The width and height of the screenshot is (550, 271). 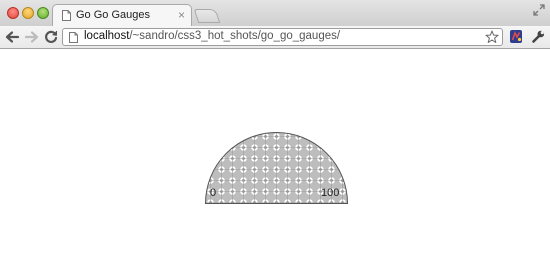 I want to click on wrench-icon, so click(x=538, y=36).